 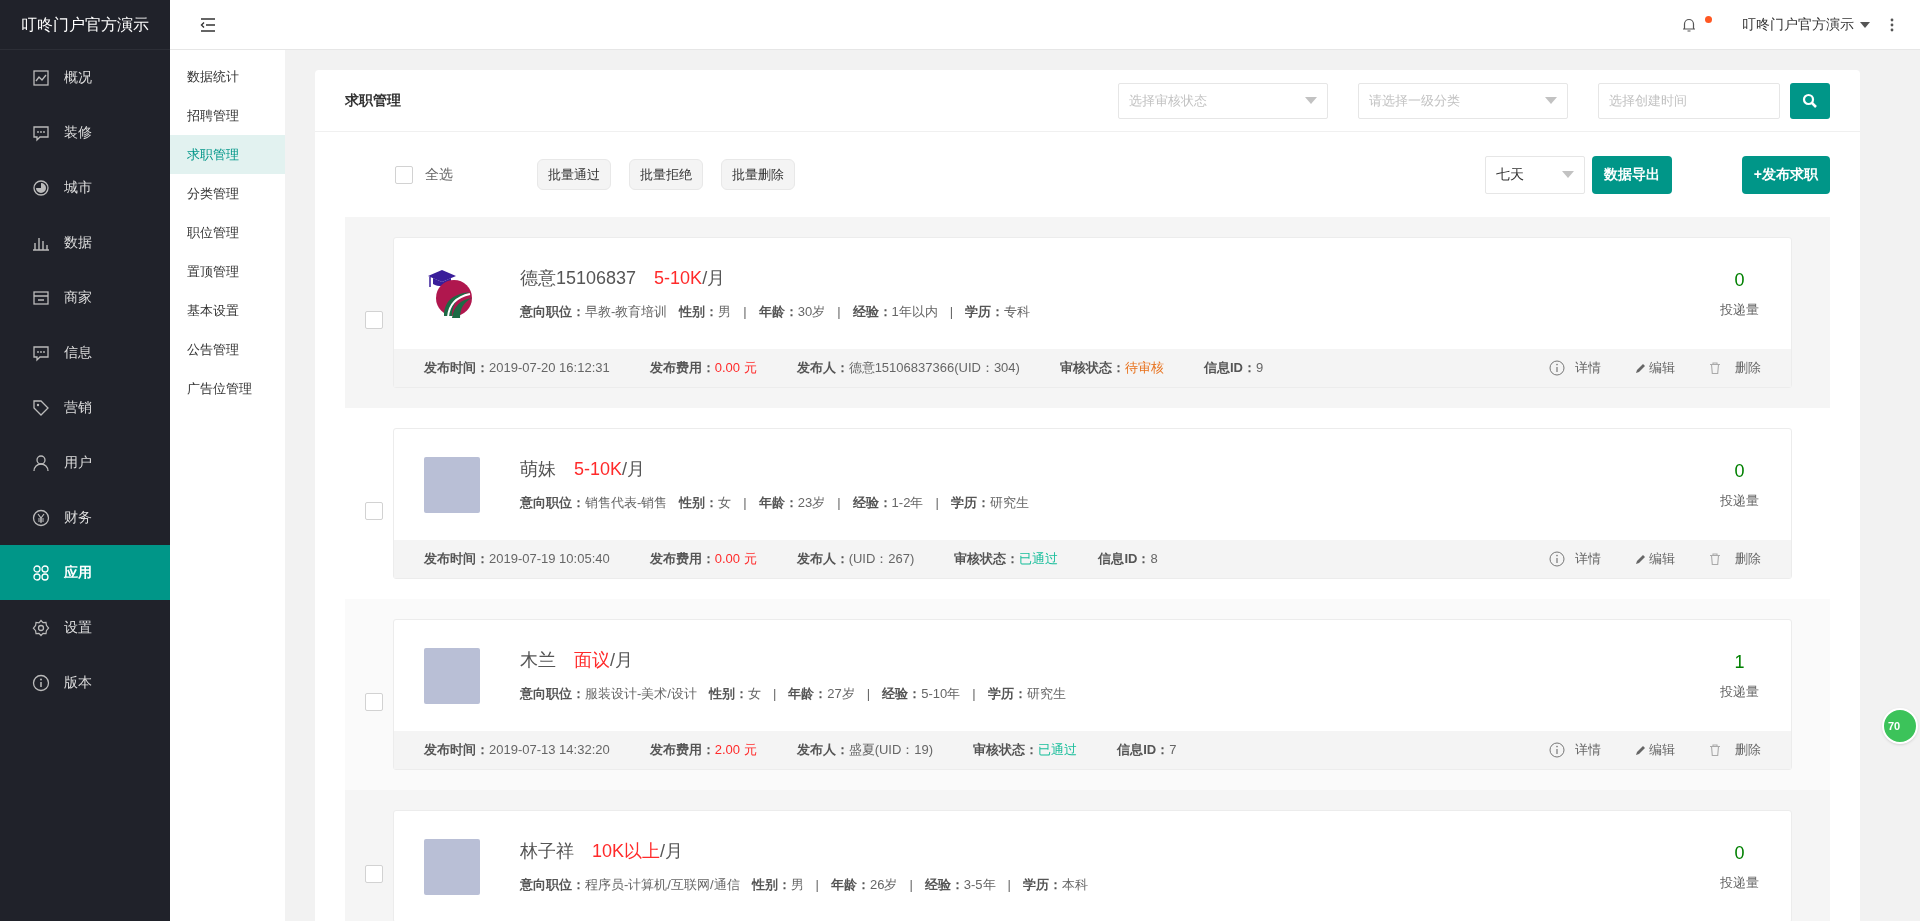 I want to click on nav-item: 数据, so click(x=85, y=242).